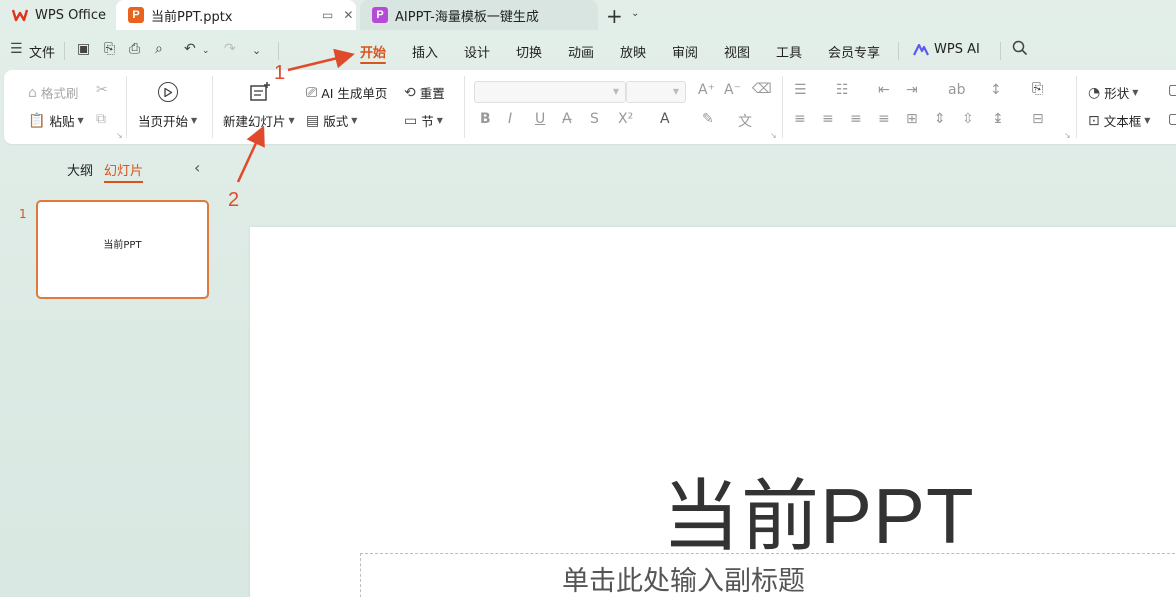 The height and width of the screenshot is (597, 1176). Describe the element at coordinates (998, 119) in the screenshot. I see `paragraph-spacing-icon: ↨` at that location.